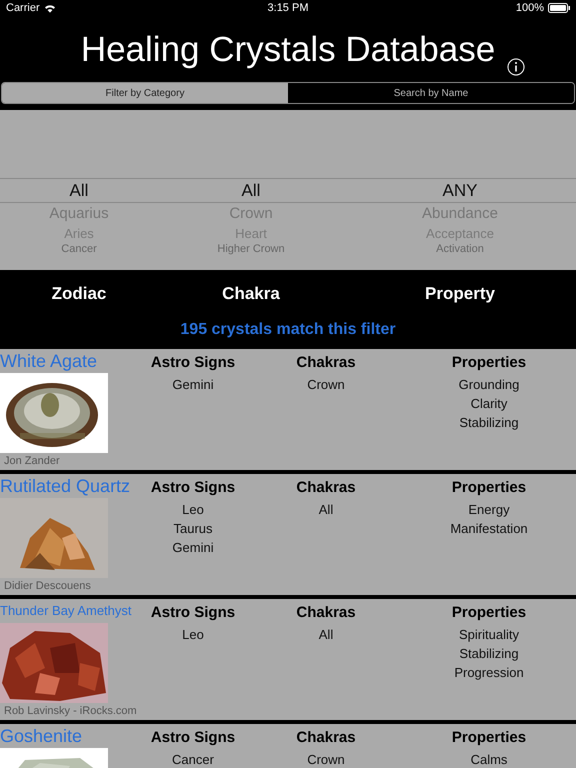 The width and height of the screenshot is (576, 768). I want to click on attribute-value: Taurus, so click(193, 529).